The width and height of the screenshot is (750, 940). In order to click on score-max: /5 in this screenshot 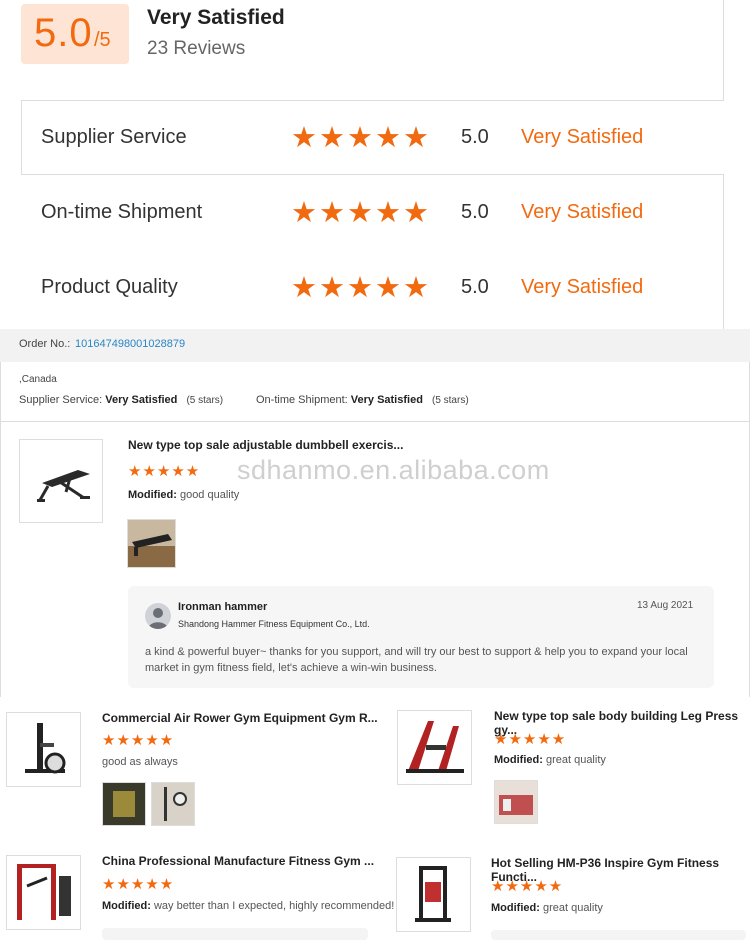, I will do `click(102, 40)`.